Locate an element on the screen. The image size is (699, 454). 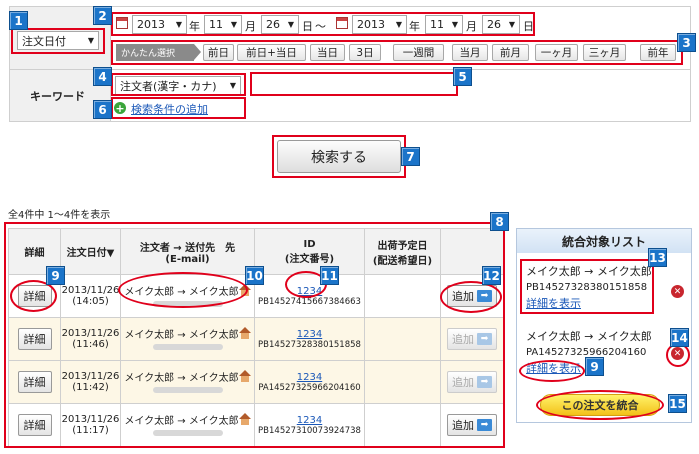
badge-7: 7 is located at coordinates (410, 156).